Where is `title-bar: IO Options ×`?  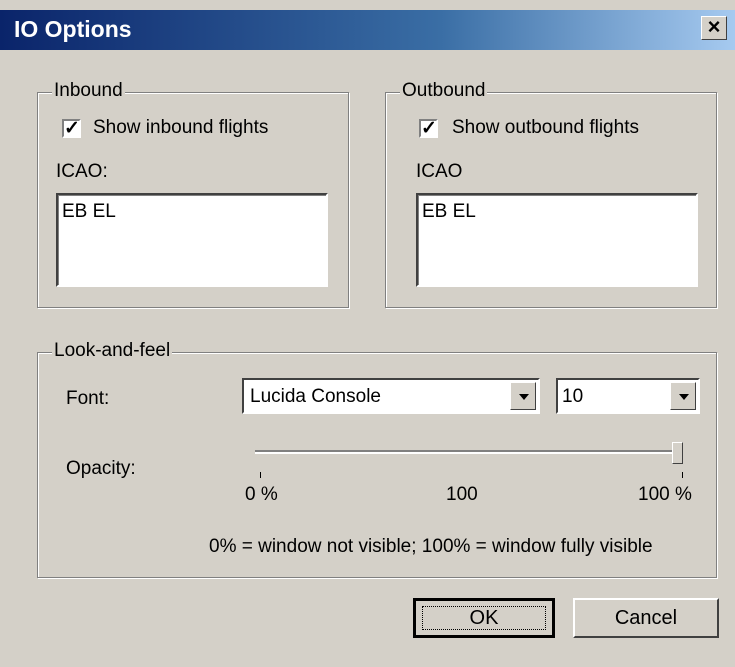 title-bar: IO Options × is located at coordinates (367, 30).